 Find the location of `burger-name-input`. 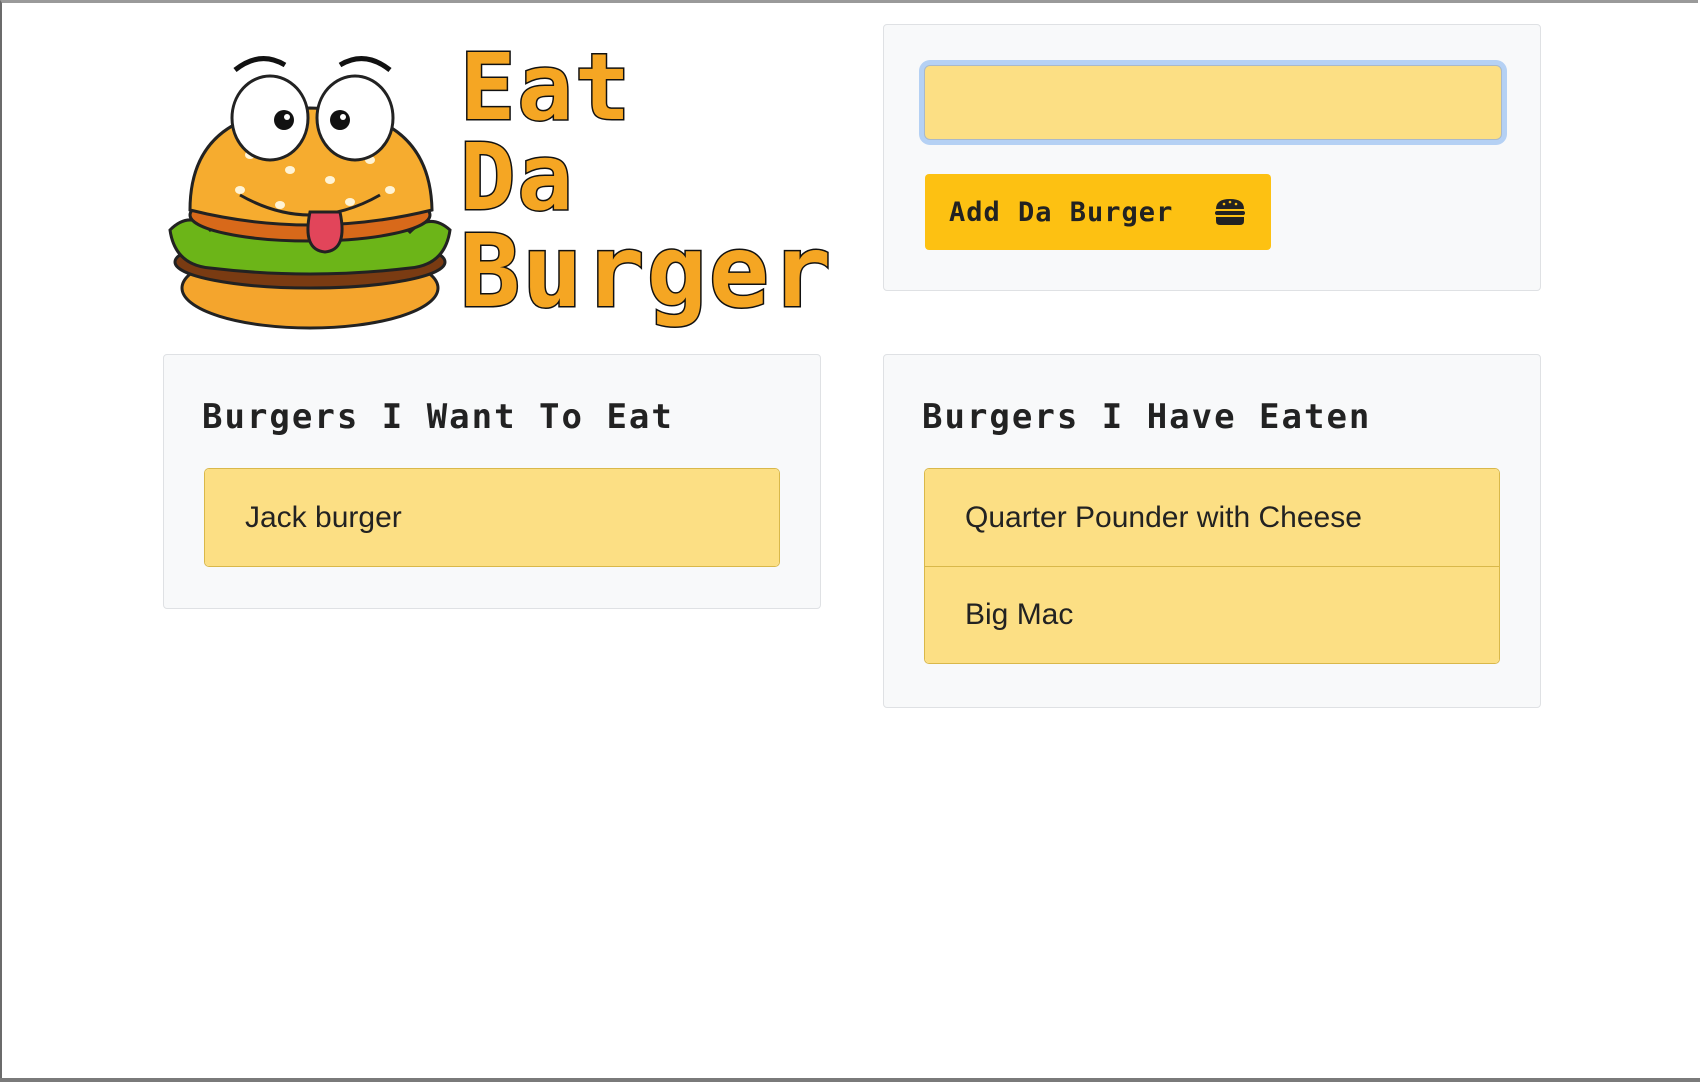

burger-name-input is located at coordinates (1213, 102).